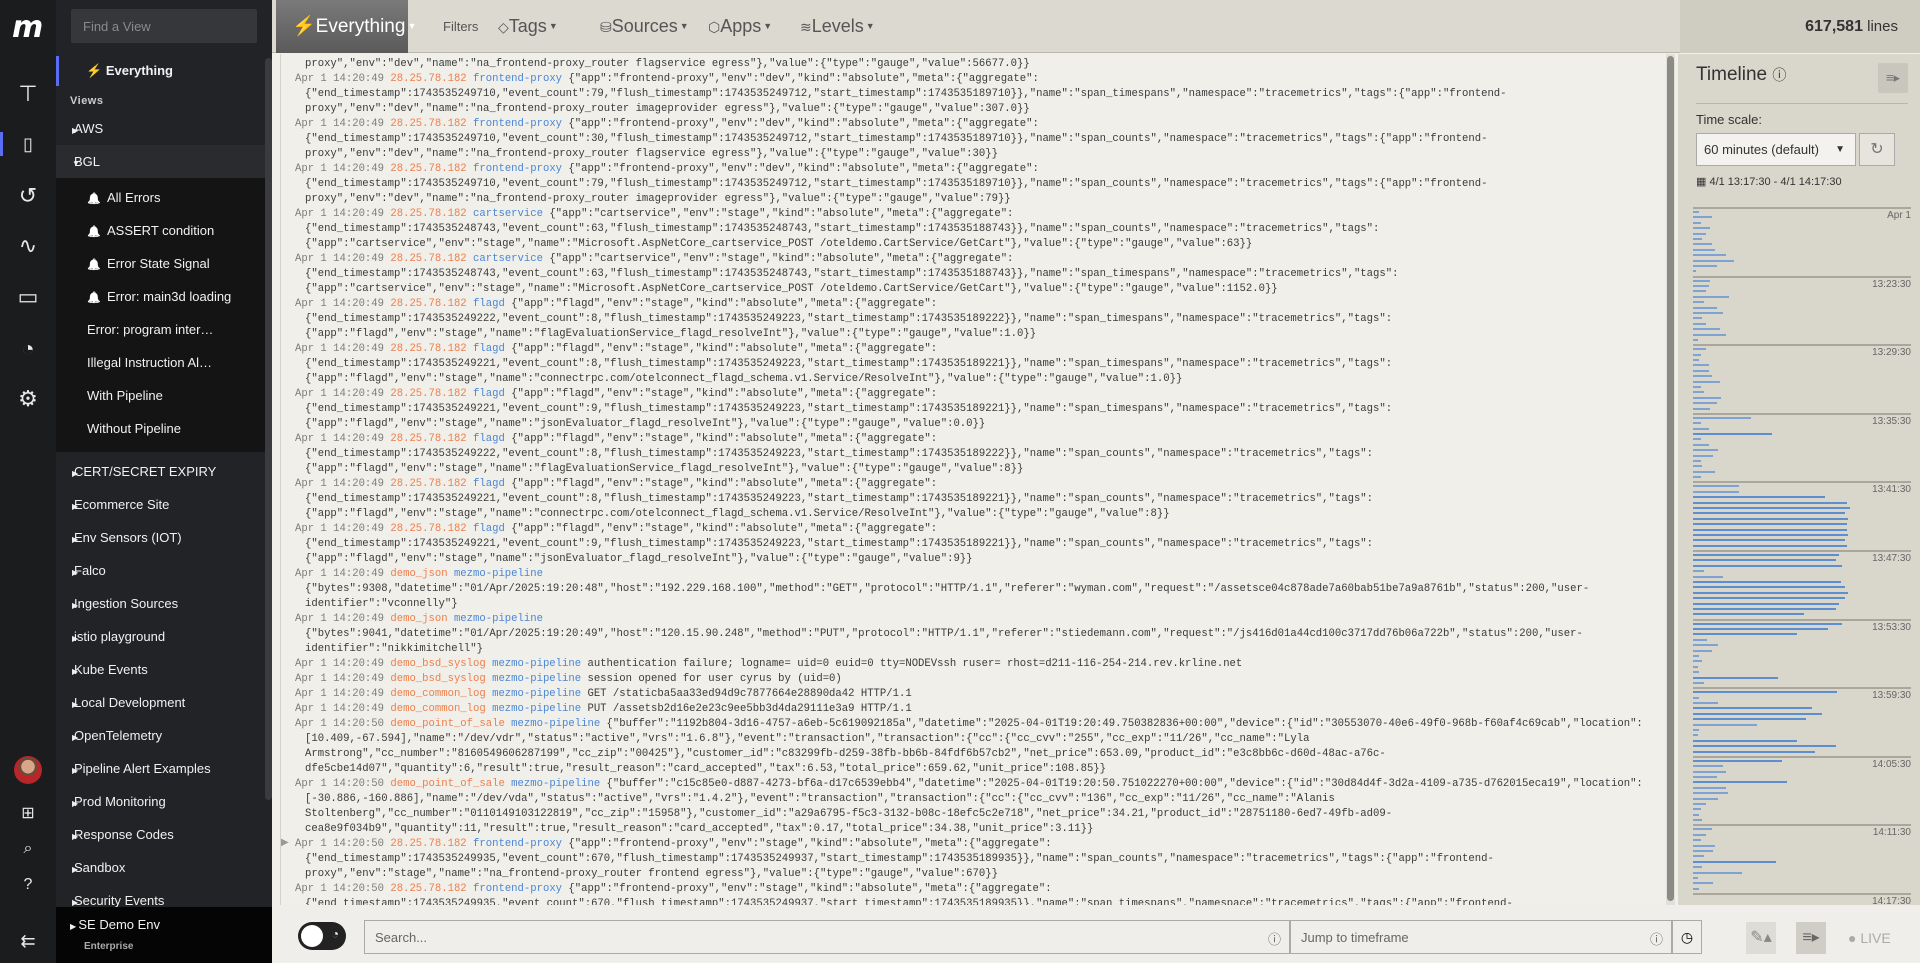  What do you see at coordinates (437, 679) in the screenshot?
I see `log-source: demo_bsd_syslog` at bounding box center [437, 679].